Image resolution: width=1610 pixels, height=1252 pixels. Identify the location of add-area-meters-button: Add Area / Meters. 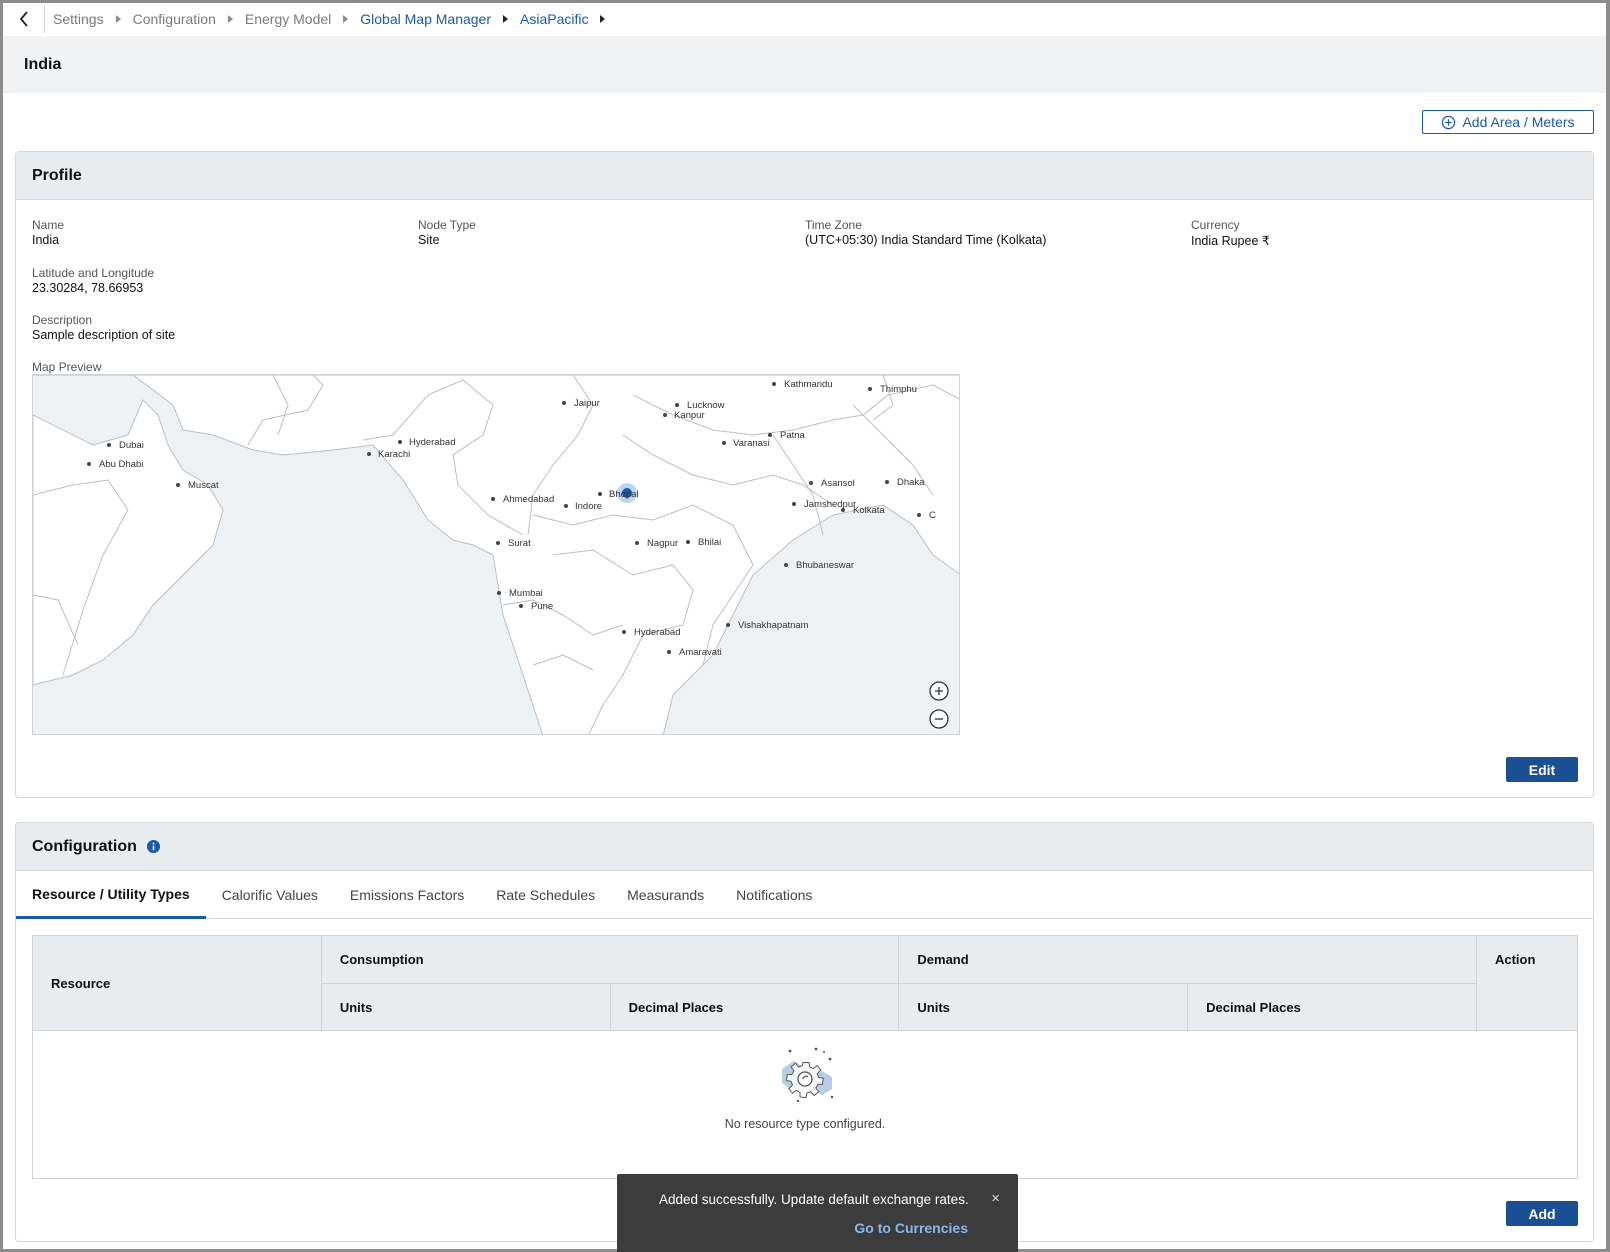
(1508, 122).